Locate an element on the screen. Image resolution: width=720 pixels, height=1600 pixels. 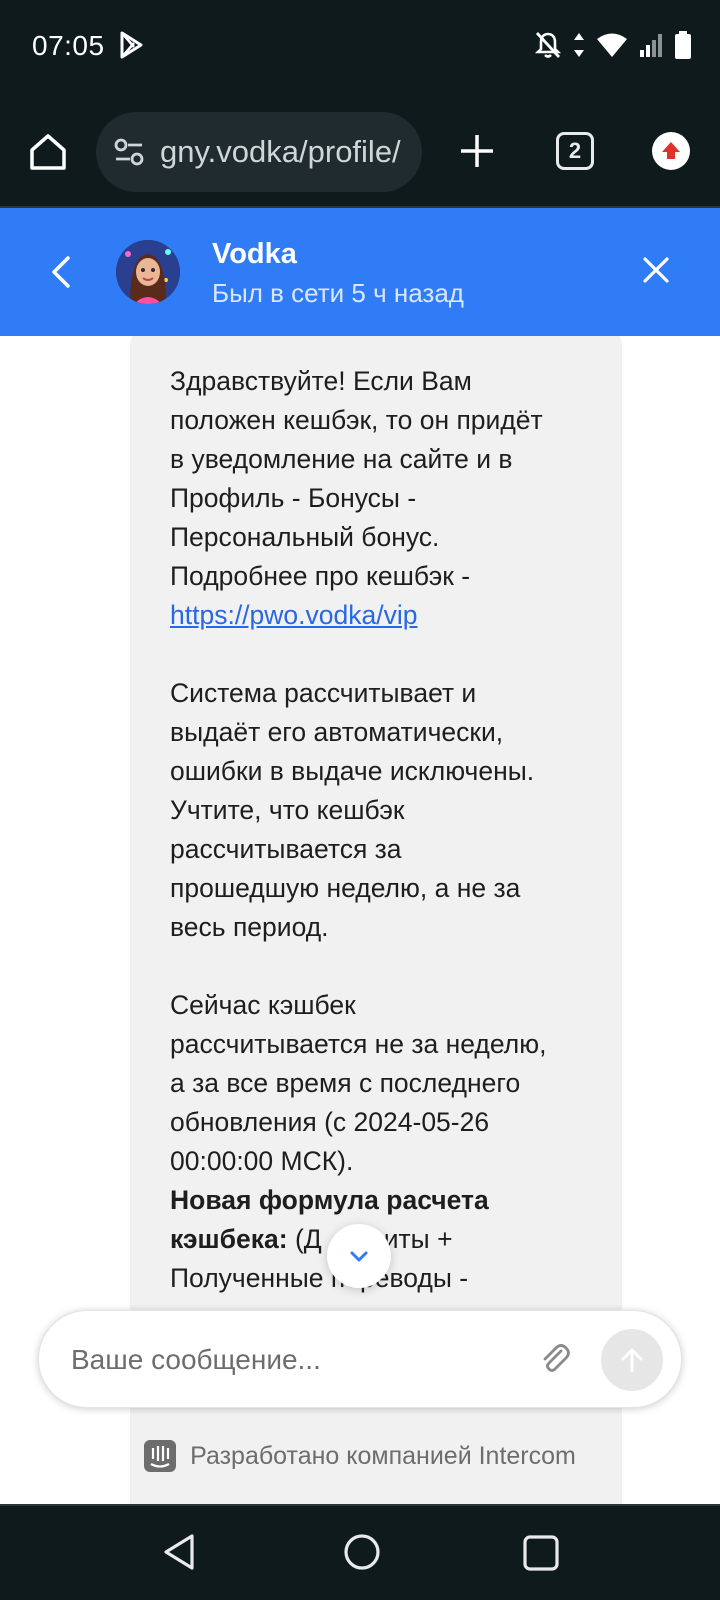
site-settings-icon is located at coordinates (129, 152).